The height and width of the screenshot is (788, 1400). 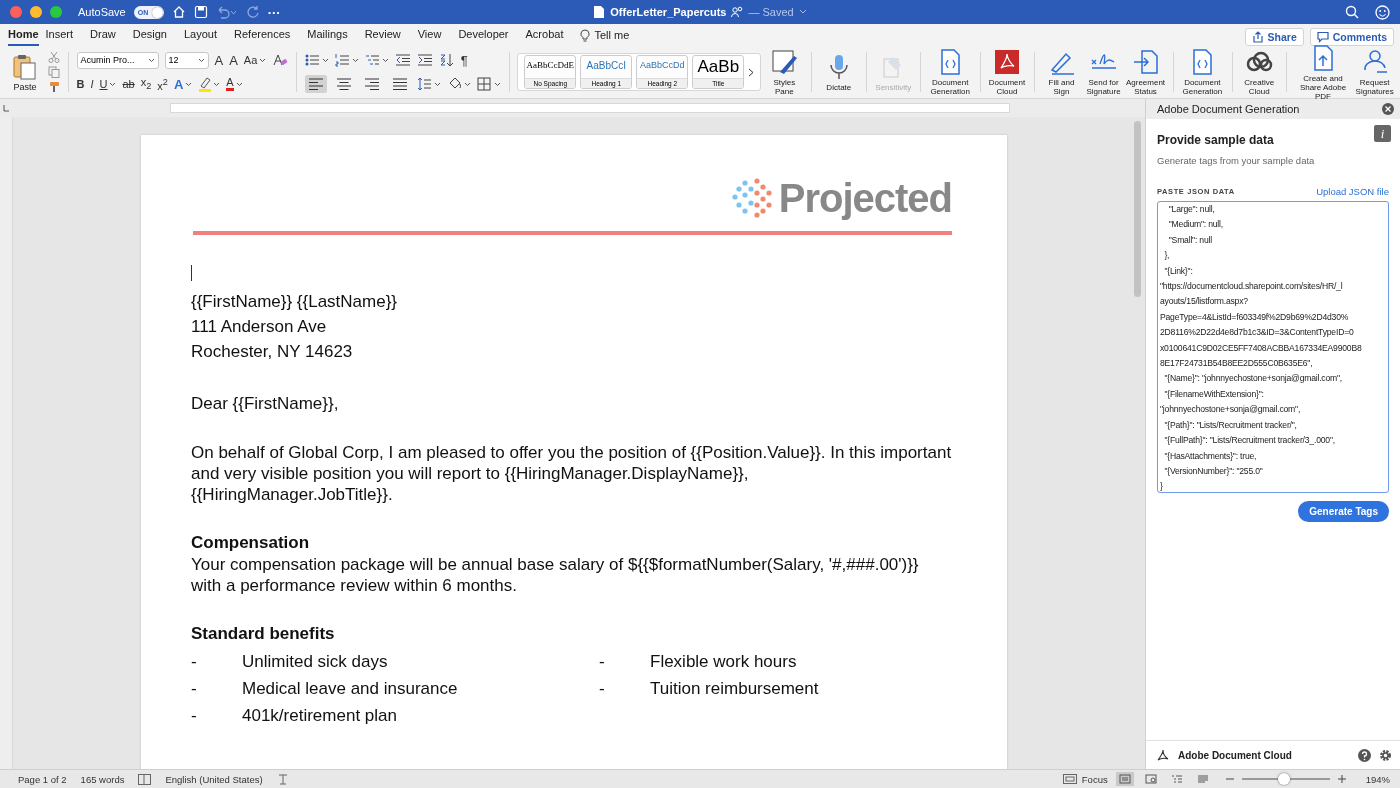 I want to click on view-print-button, so click(x=1124, y=779).